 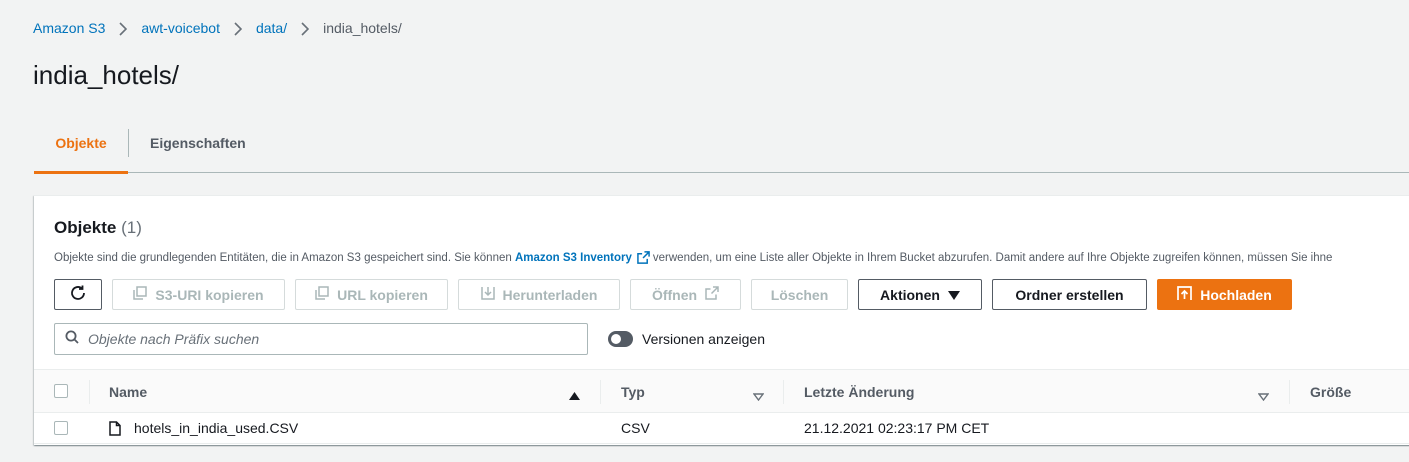 I want to click on delete-button: Löschen, so click(x=799, y=294).